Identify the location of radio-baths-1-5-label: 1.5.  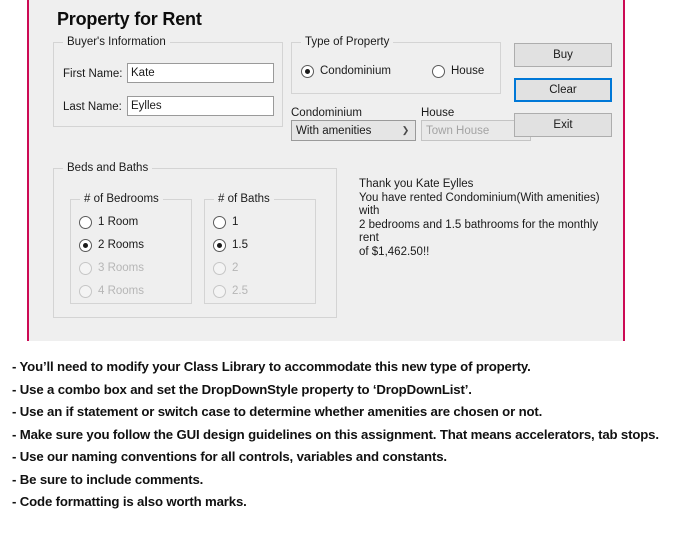
(240, 245).